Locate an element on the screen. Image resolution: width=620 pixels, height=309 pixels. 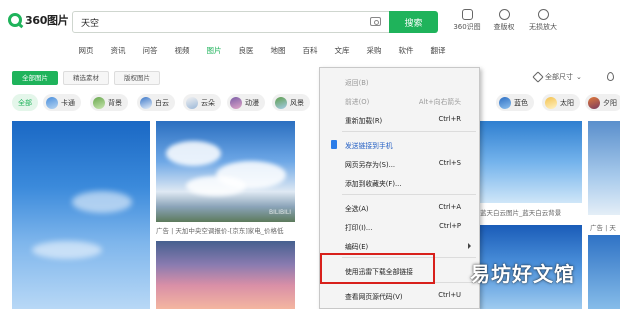
menu-print: 打印(I)... Ctrl+P is located at coordinates (399, 226).